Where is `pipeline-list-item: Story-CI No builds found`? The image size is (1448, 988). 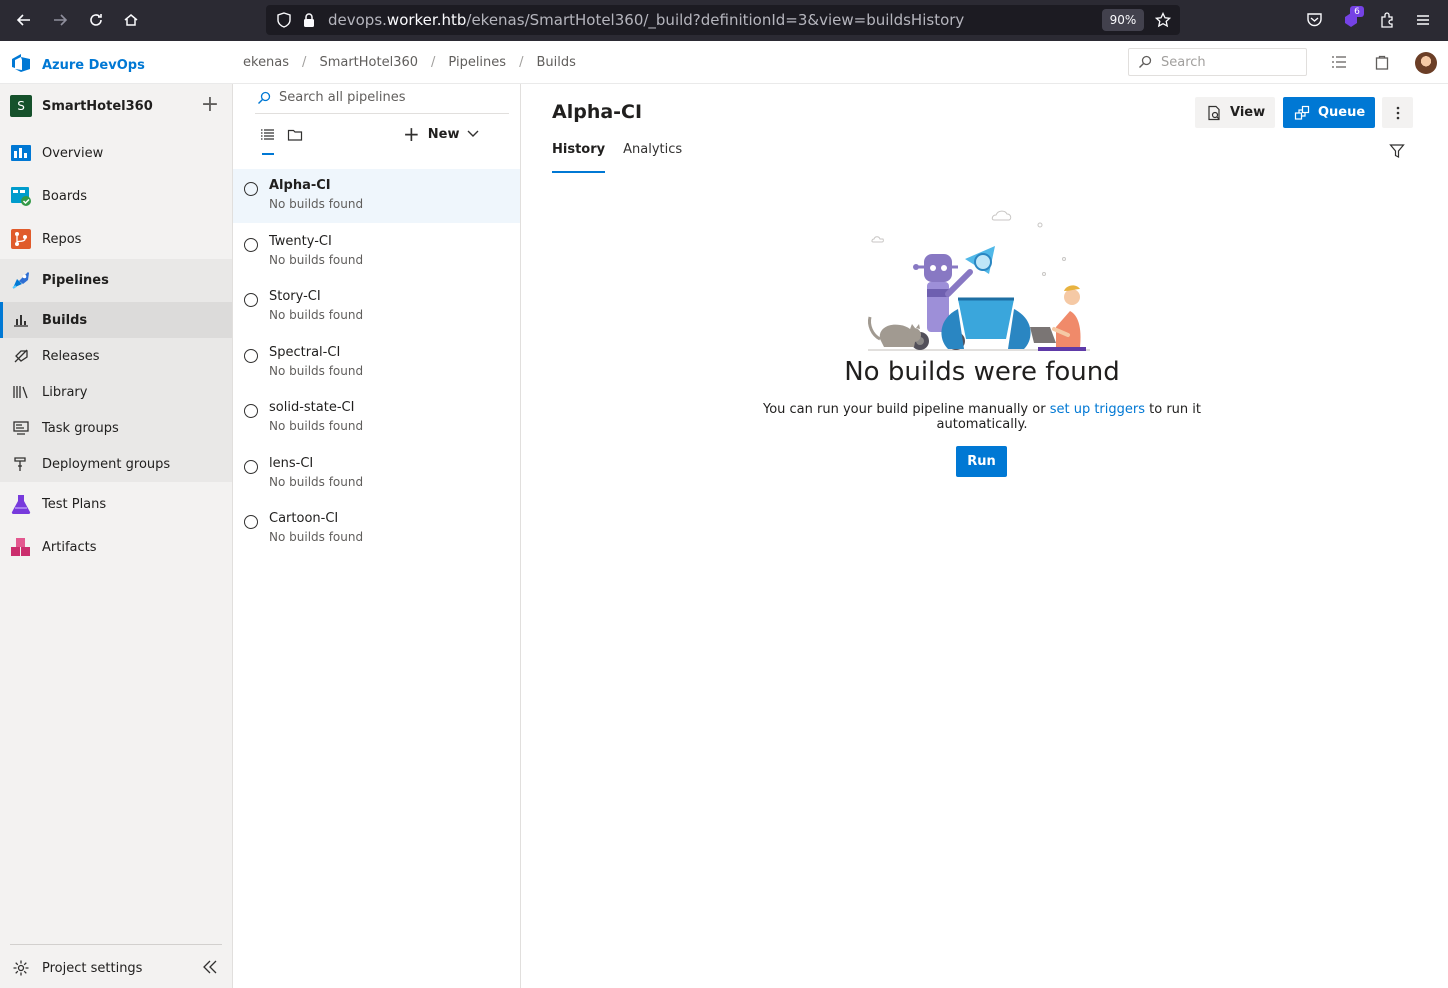 pipeline-list-item: Story-CI No builds found is located at coordinates (376, 307).